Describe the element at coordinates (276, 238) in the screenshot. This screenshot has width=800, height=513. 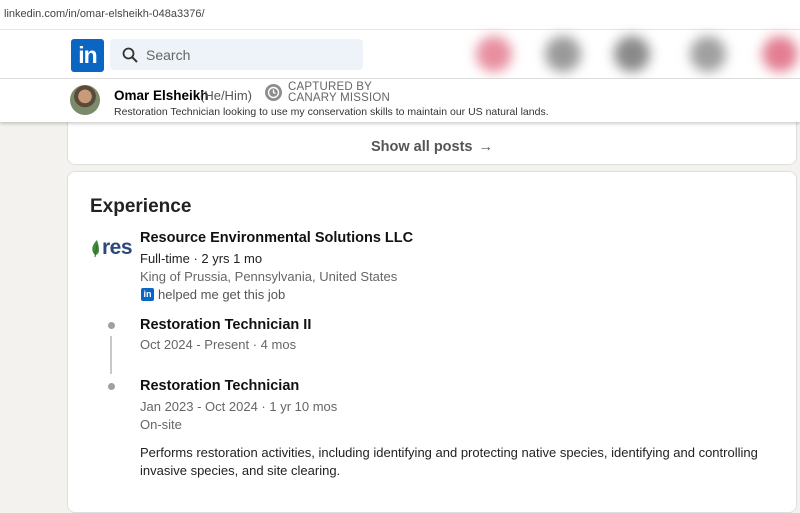
I see `company-name: Resource Environmental Solutions LLC` at that location.